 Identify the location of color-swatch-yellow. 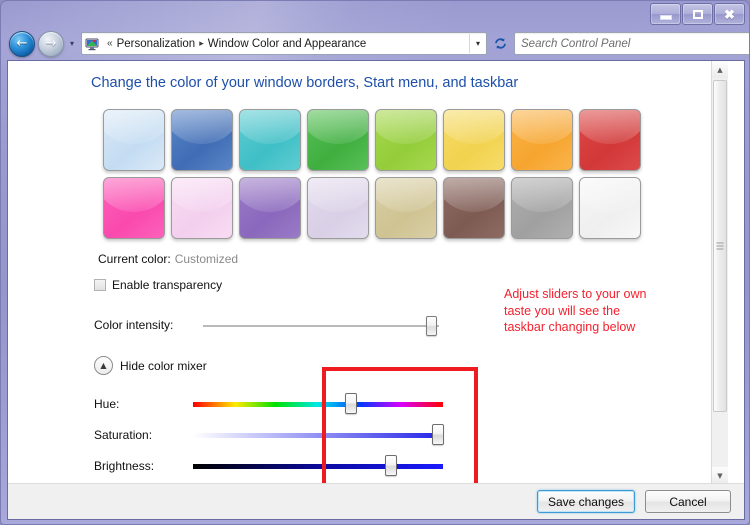
(474, 140).